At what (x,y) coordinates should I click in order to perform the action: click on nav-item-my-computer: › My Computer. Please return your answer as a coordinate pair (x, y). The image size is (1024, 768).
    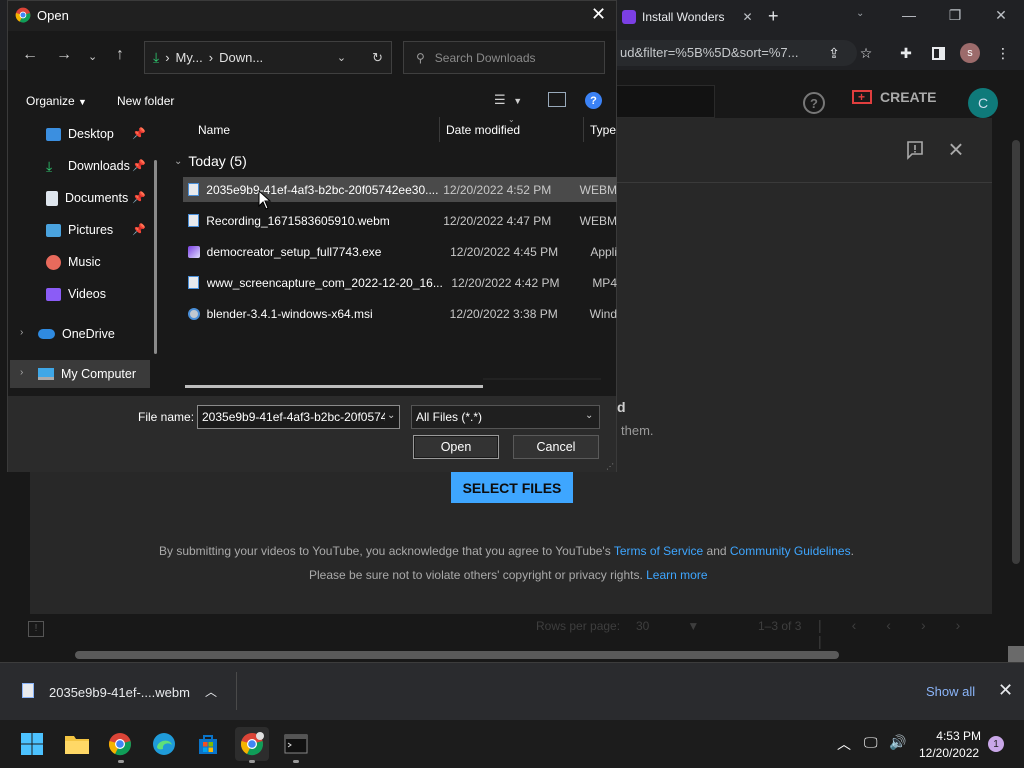
    Looking at the image, I should click on (80, 374).